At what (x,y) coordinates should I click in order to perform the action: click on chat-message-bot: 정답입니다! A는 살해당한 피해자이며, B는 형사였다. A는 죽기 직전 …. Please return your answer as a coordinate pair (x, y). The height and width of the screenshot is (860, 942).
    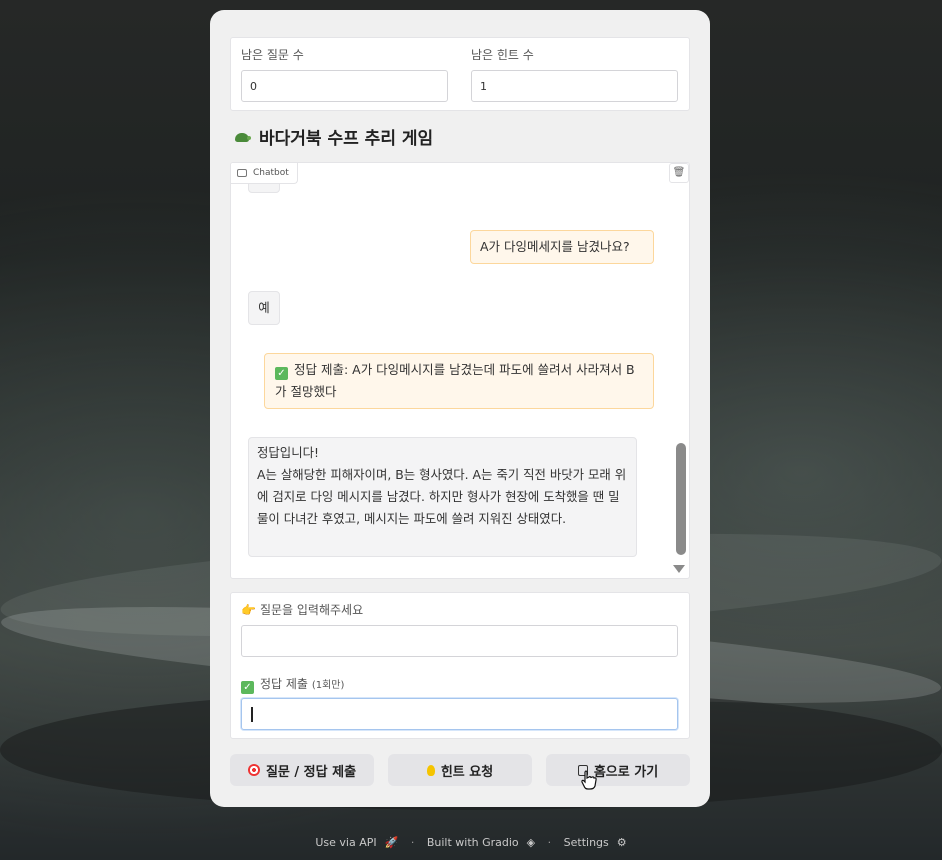
    Looking at the image, I should click on (442, 497).